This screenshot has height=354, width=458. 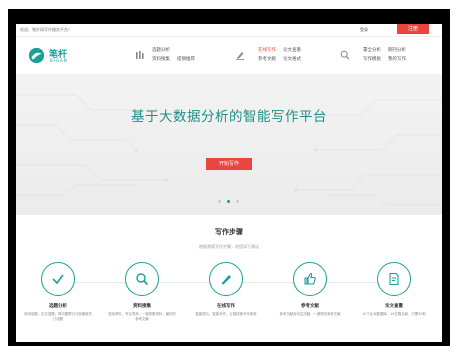 I want to click on step-label: 在线写作, so click(x=226, y=306).